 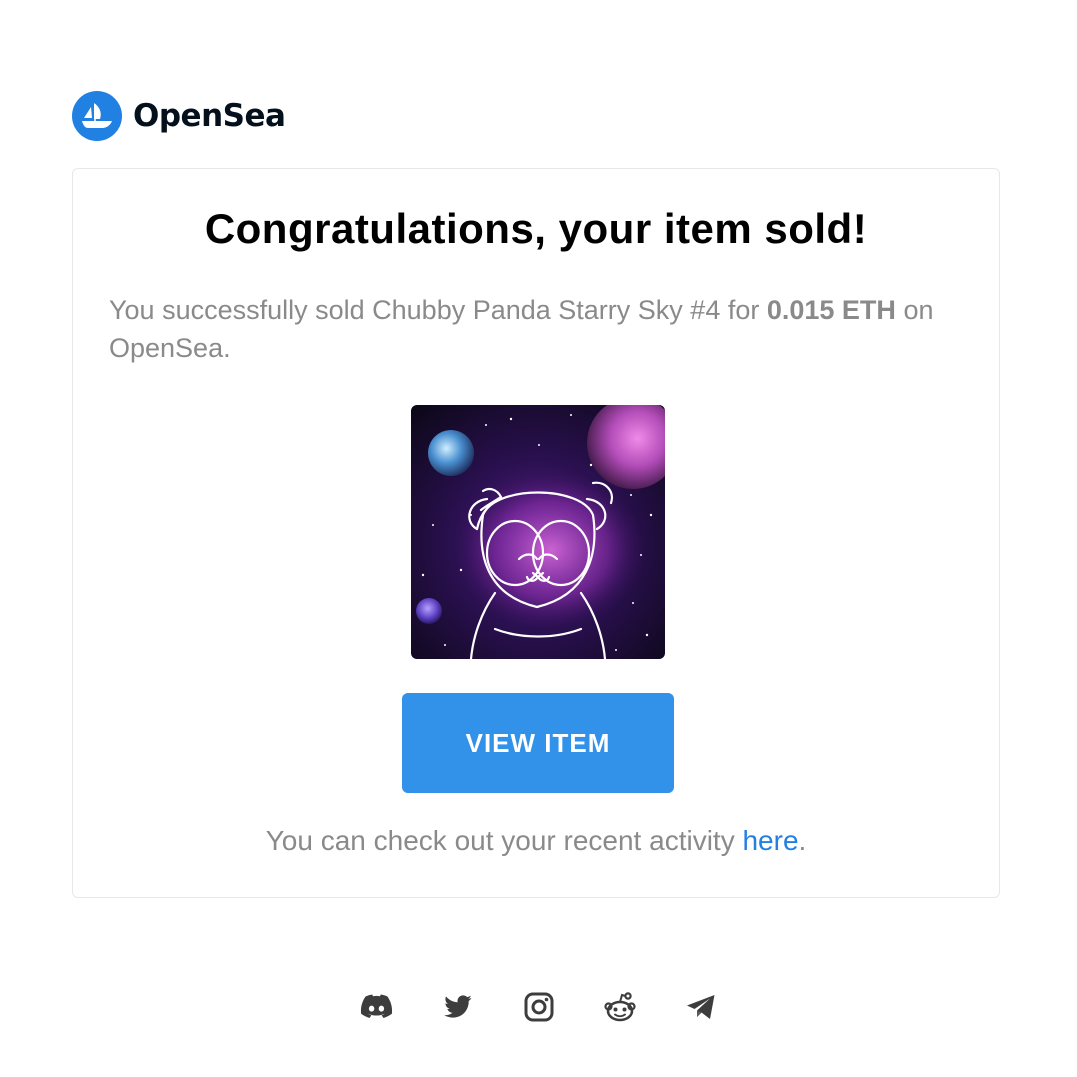 I want to click on social-links, so click(x=538, y=1006).